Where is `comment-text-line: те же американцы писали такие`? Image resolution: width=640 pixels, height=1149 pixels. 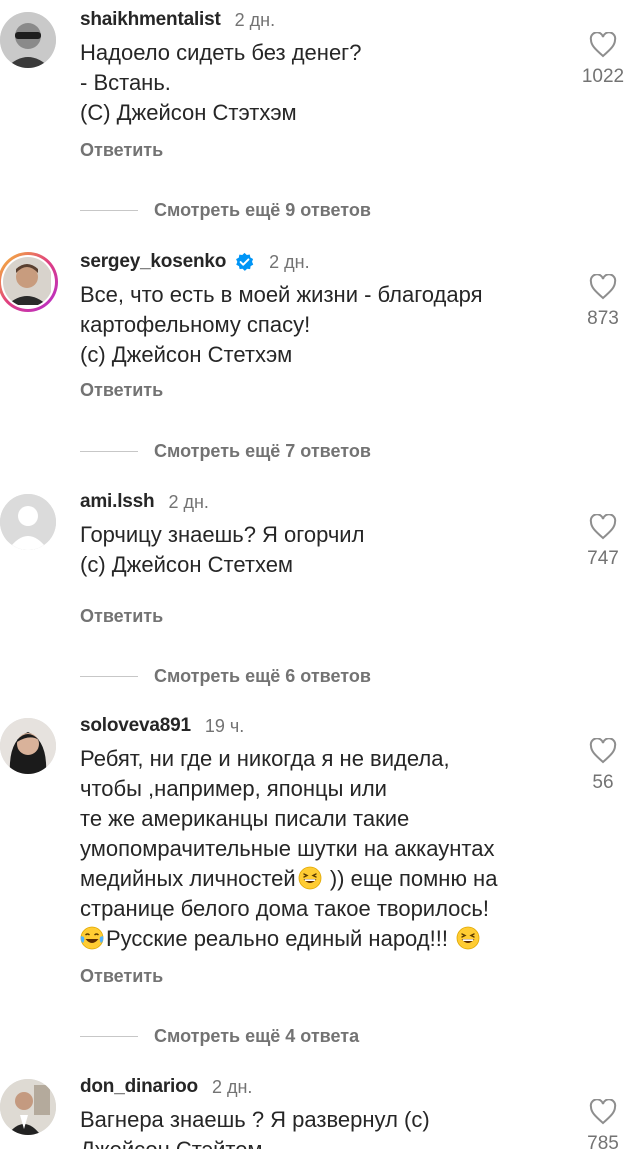
comment-text-line: те же американцы писали такие is located at coordinates (245, 818).